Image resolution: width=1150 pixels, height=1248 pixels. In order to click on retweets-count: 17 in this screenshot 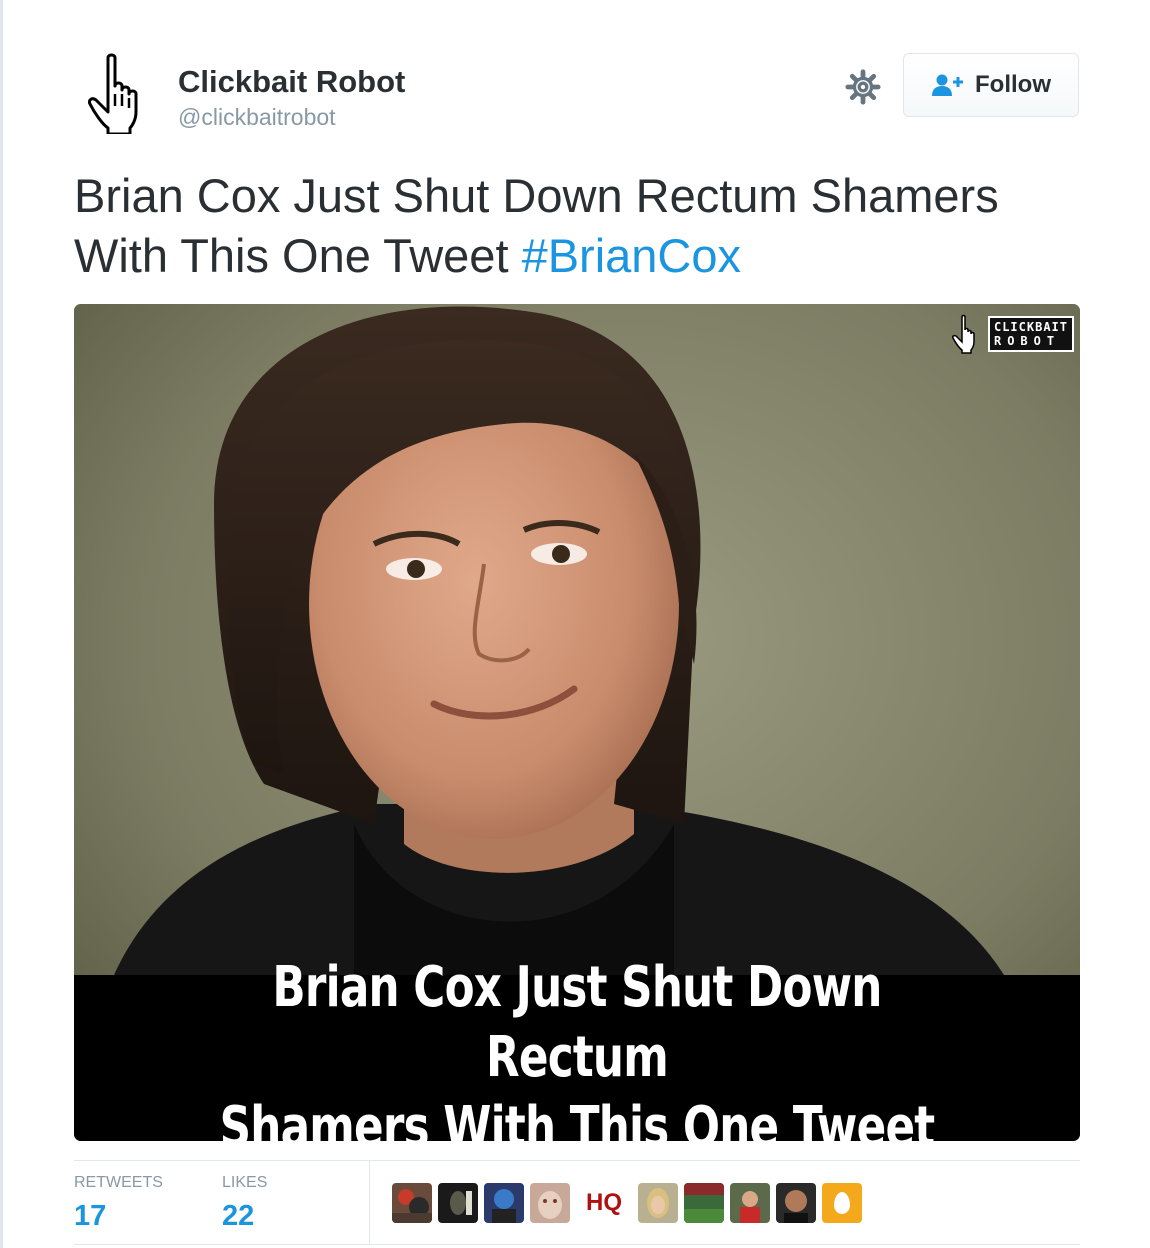, I will do `click(90, 1216)`.